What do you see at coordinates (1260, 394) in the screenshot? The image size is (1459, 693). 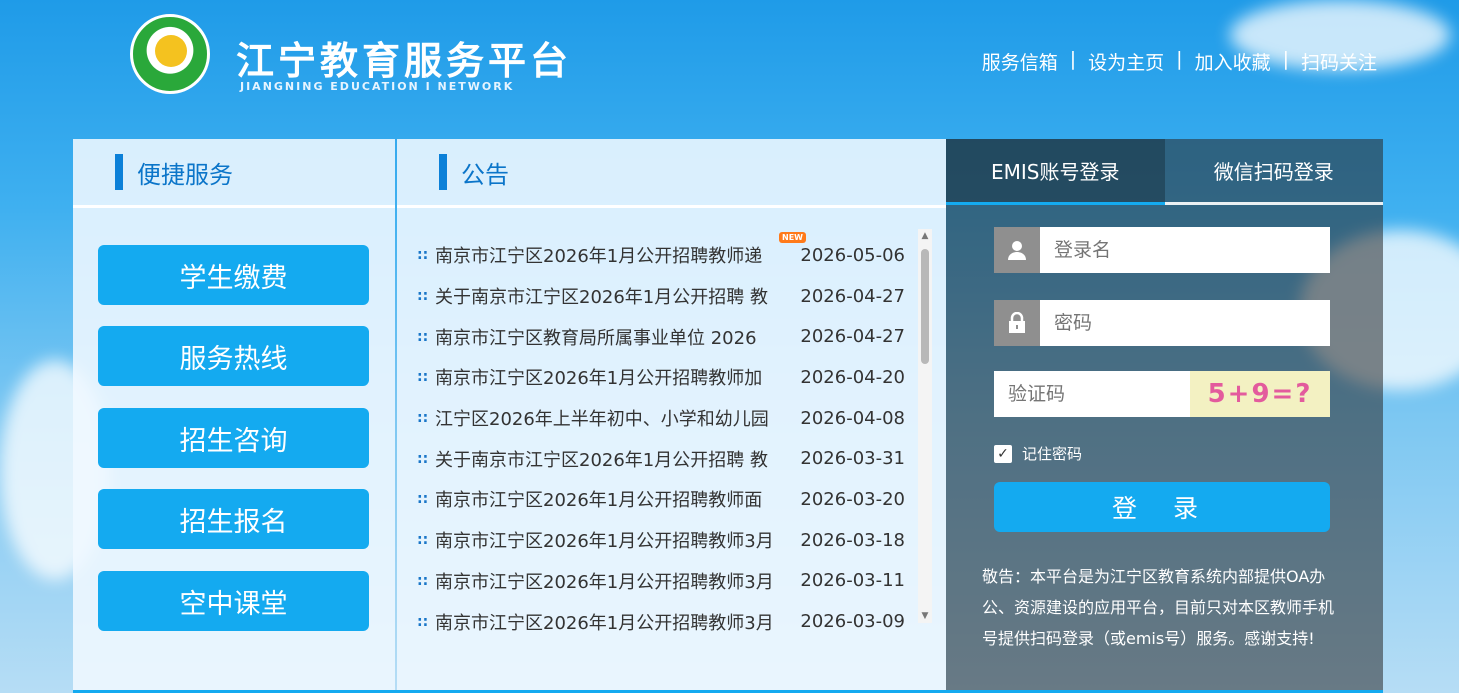 I see `captcha-image: 5+9=?` at bounding box center [1260, 394].